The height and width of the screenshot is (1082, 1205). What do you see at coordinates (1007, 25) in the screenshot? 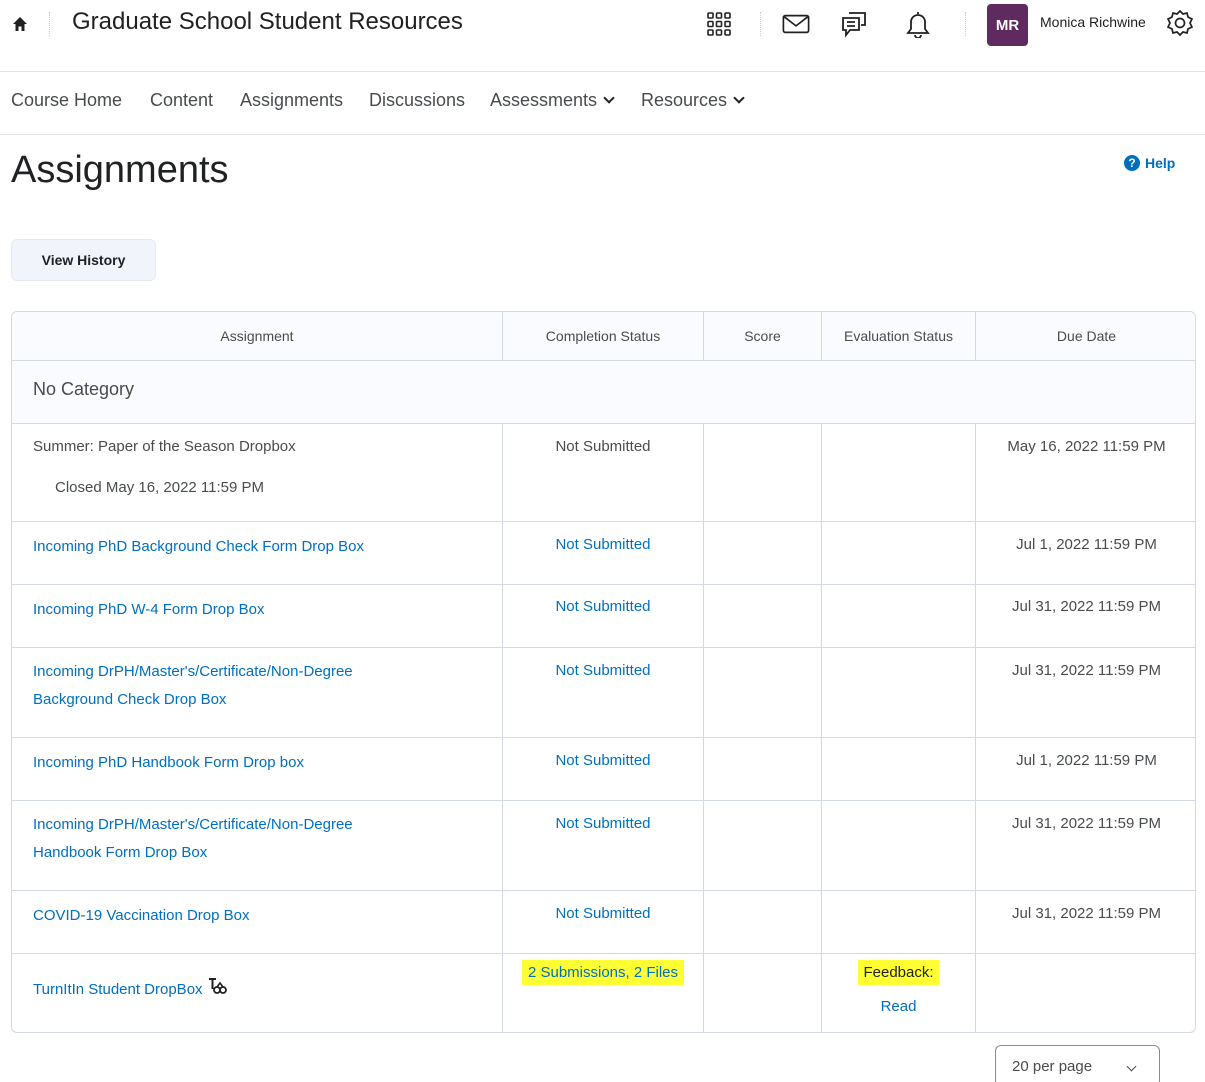
I see `avatar: MR` at bounding box center [1007, 25].